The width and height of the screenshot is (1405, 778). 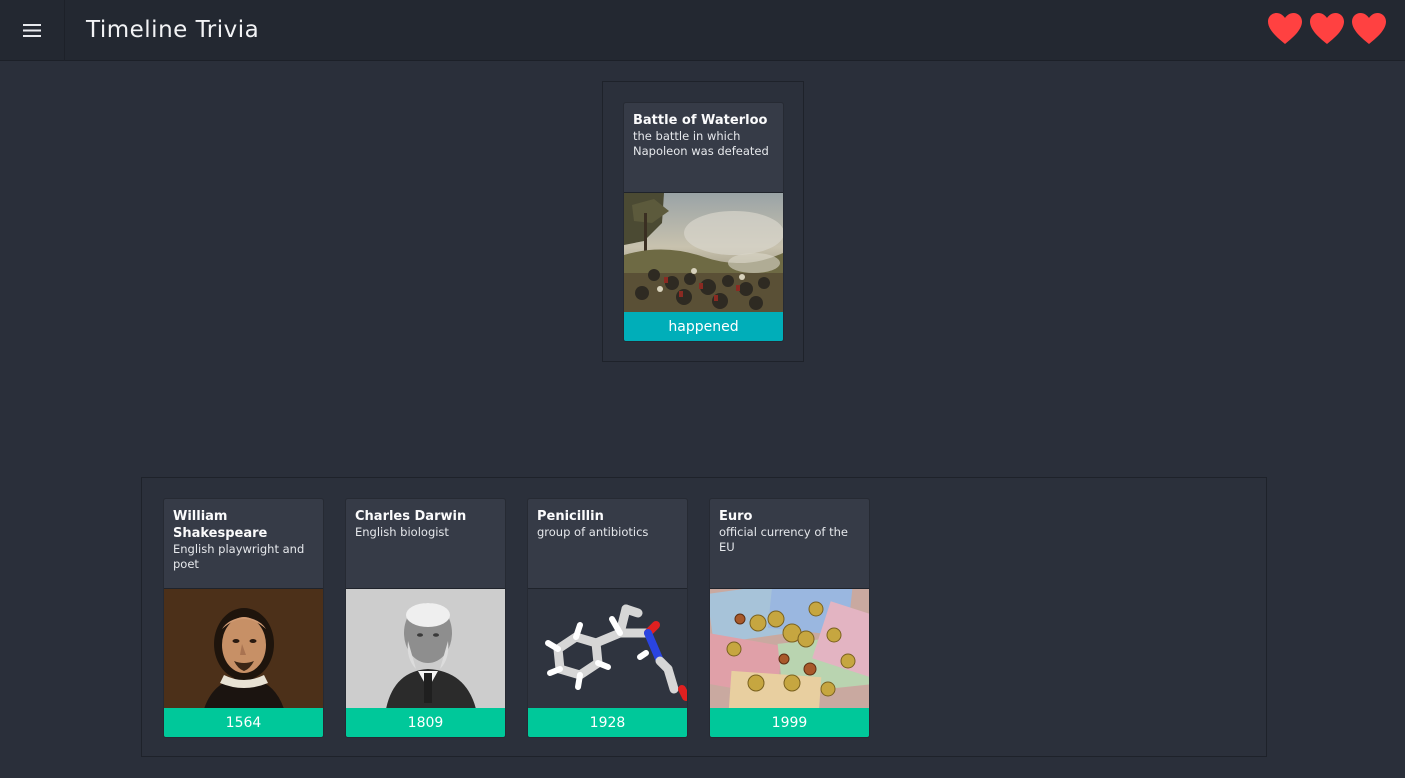 I want to click on card-status: happened, so click(x=703, y=326).